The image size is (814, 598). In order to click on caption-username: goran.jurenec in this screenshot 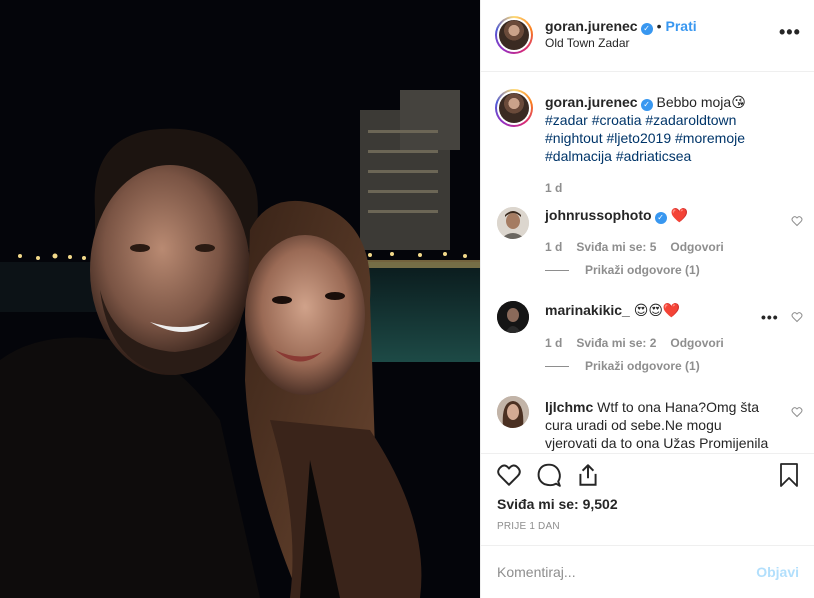, I will do `click(591, 102)`.